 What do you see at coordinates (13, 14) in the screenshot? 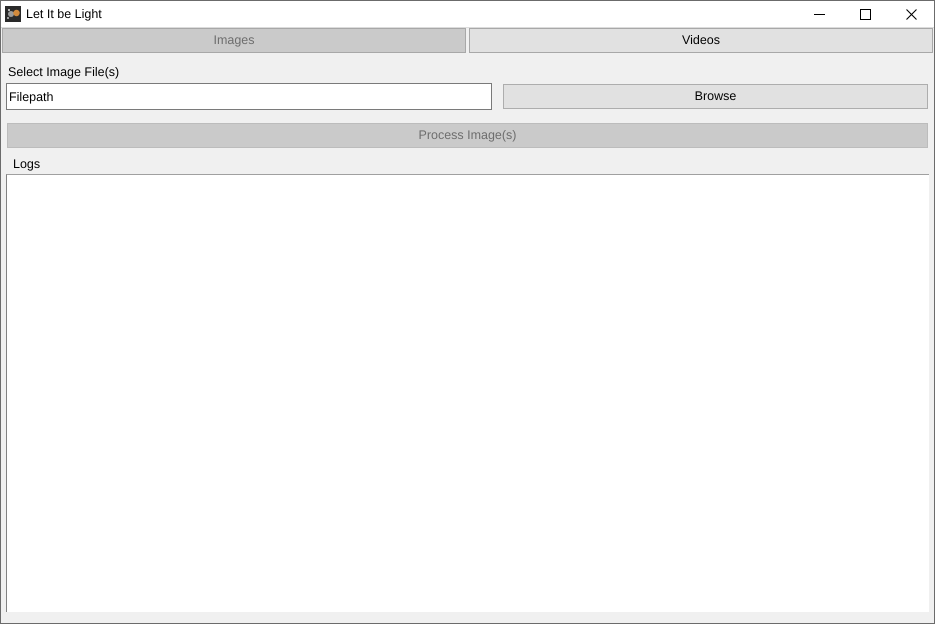
I see `app-icon` at bounding box center [13, 14].